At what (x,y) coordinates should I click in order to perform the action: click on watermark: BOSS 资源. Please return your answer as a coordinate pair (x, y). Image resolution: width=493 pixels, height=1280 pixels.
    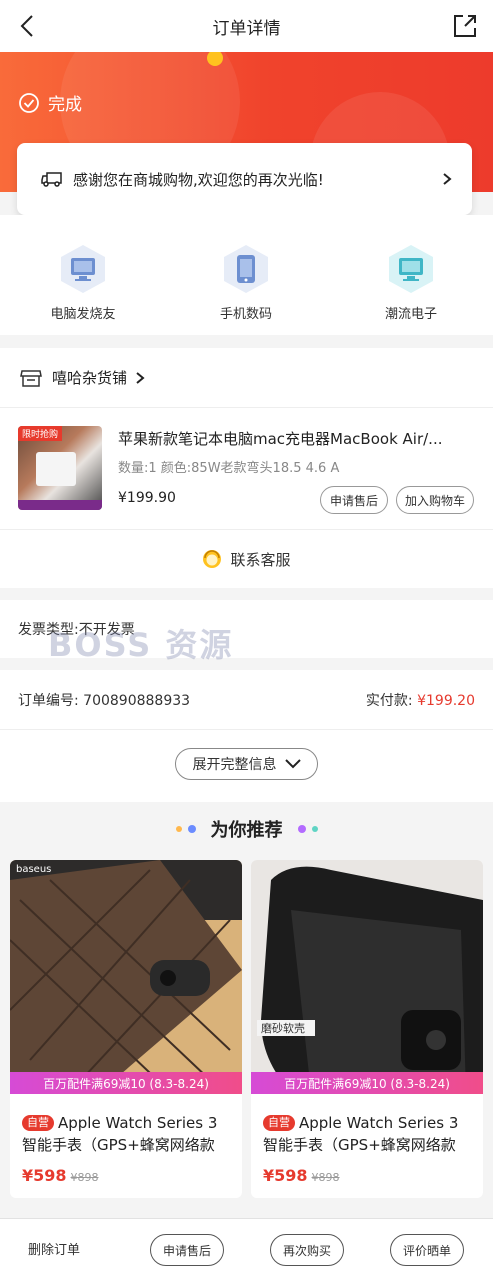
    Looking at the image, I should click on (141, 645).